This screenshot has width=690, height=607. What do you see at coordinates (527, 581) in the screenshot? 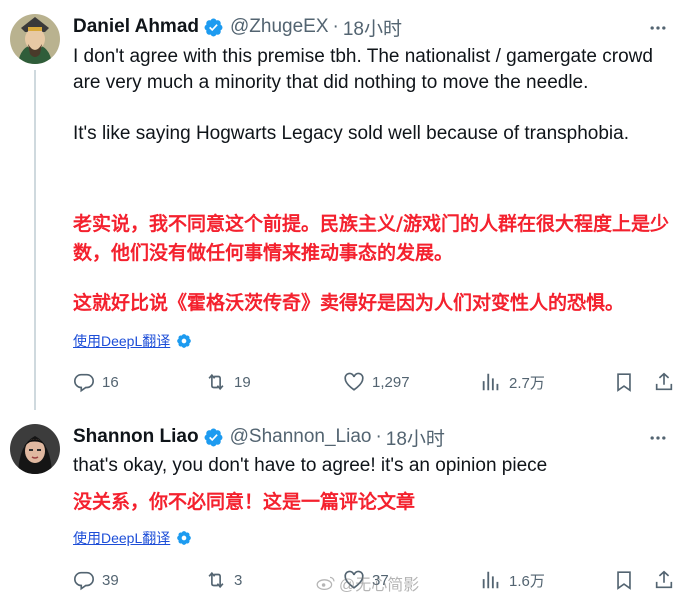
I see `view-count: 1.6万` at bounding box center [527, 581].